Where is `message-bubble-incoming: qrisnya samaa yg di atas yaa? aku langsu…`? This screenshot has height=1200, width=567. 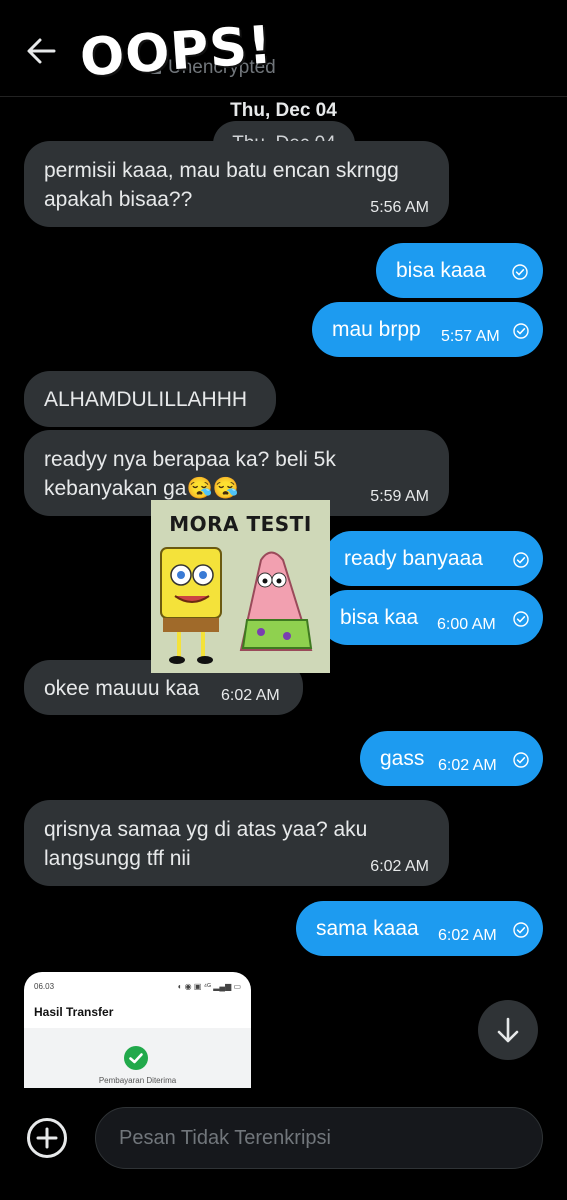 message-bubble-incoming: qrisnya samaa yg di atas yaa? aku langsu… is located at coordinates (236, 843).